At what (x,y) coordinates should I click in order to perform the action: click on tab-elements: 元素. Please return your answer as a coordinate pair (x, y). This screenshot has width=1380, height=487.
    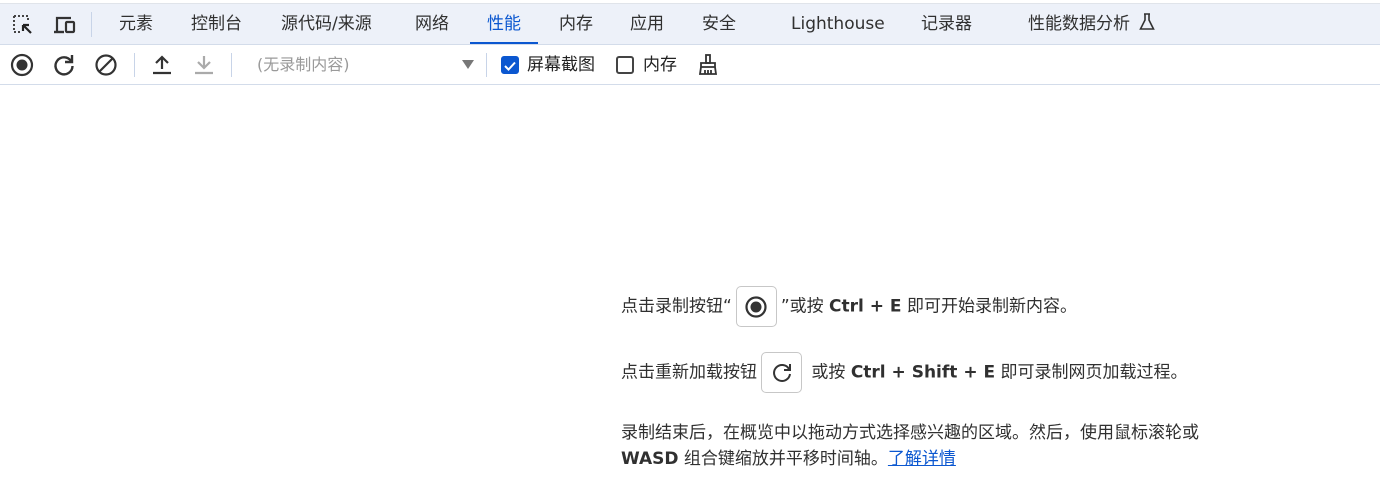
    Looking at the image, I should click on (136, 24).